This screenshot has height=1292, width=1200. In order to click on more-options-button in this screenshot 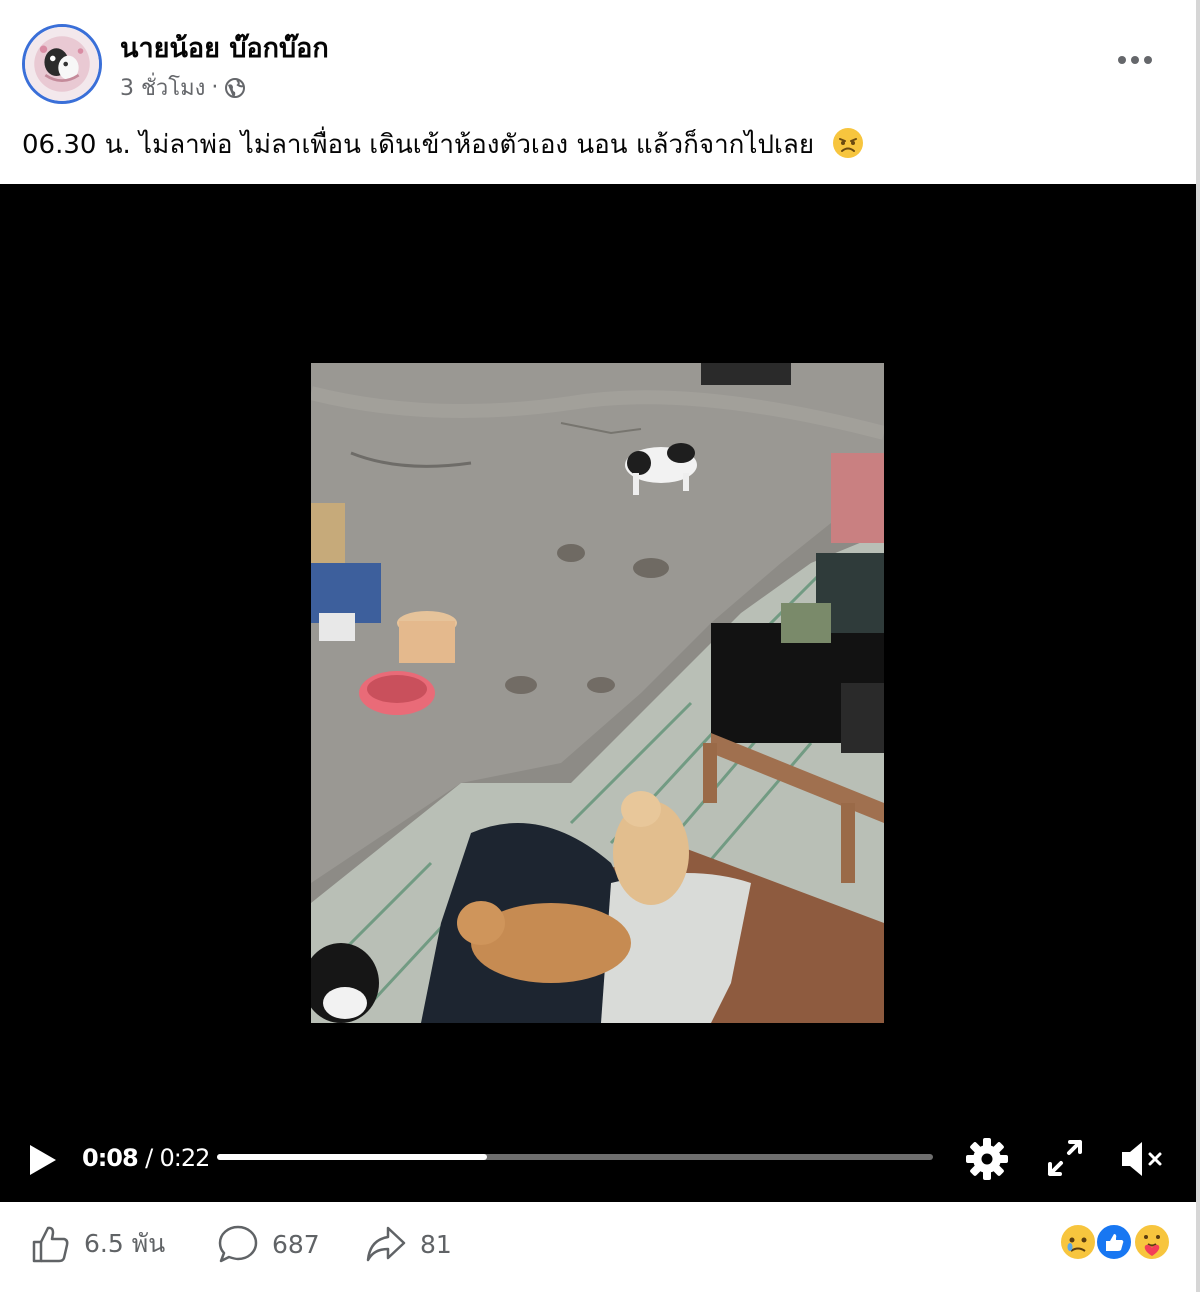, I will do `click(1135, 60)`.